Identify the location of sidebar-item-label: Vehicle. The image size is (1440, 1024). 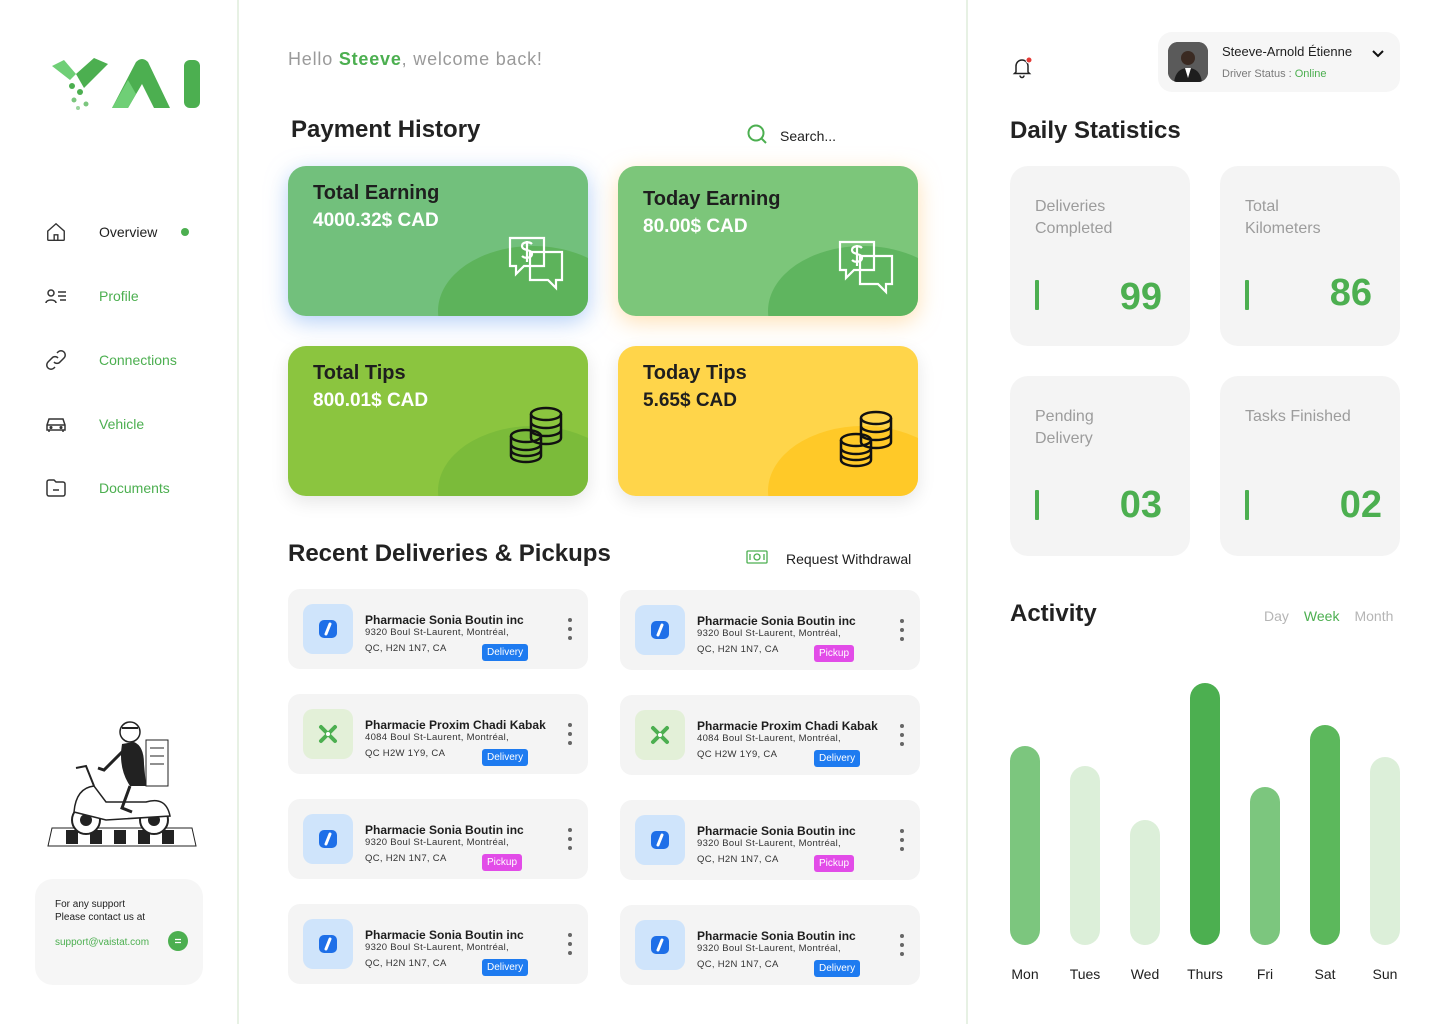
(122, 424).